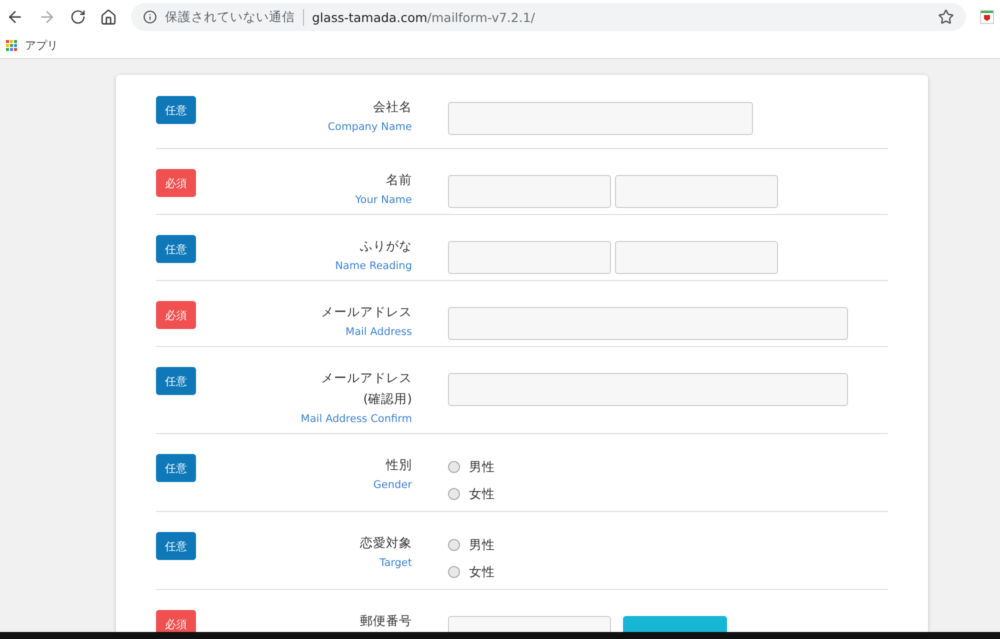 This screenshot has height=639, width=1000. What do you see at coordinates (396, 563) in the screenshot?
I see `field-label-english: Target` at bounding box center [396, 563].